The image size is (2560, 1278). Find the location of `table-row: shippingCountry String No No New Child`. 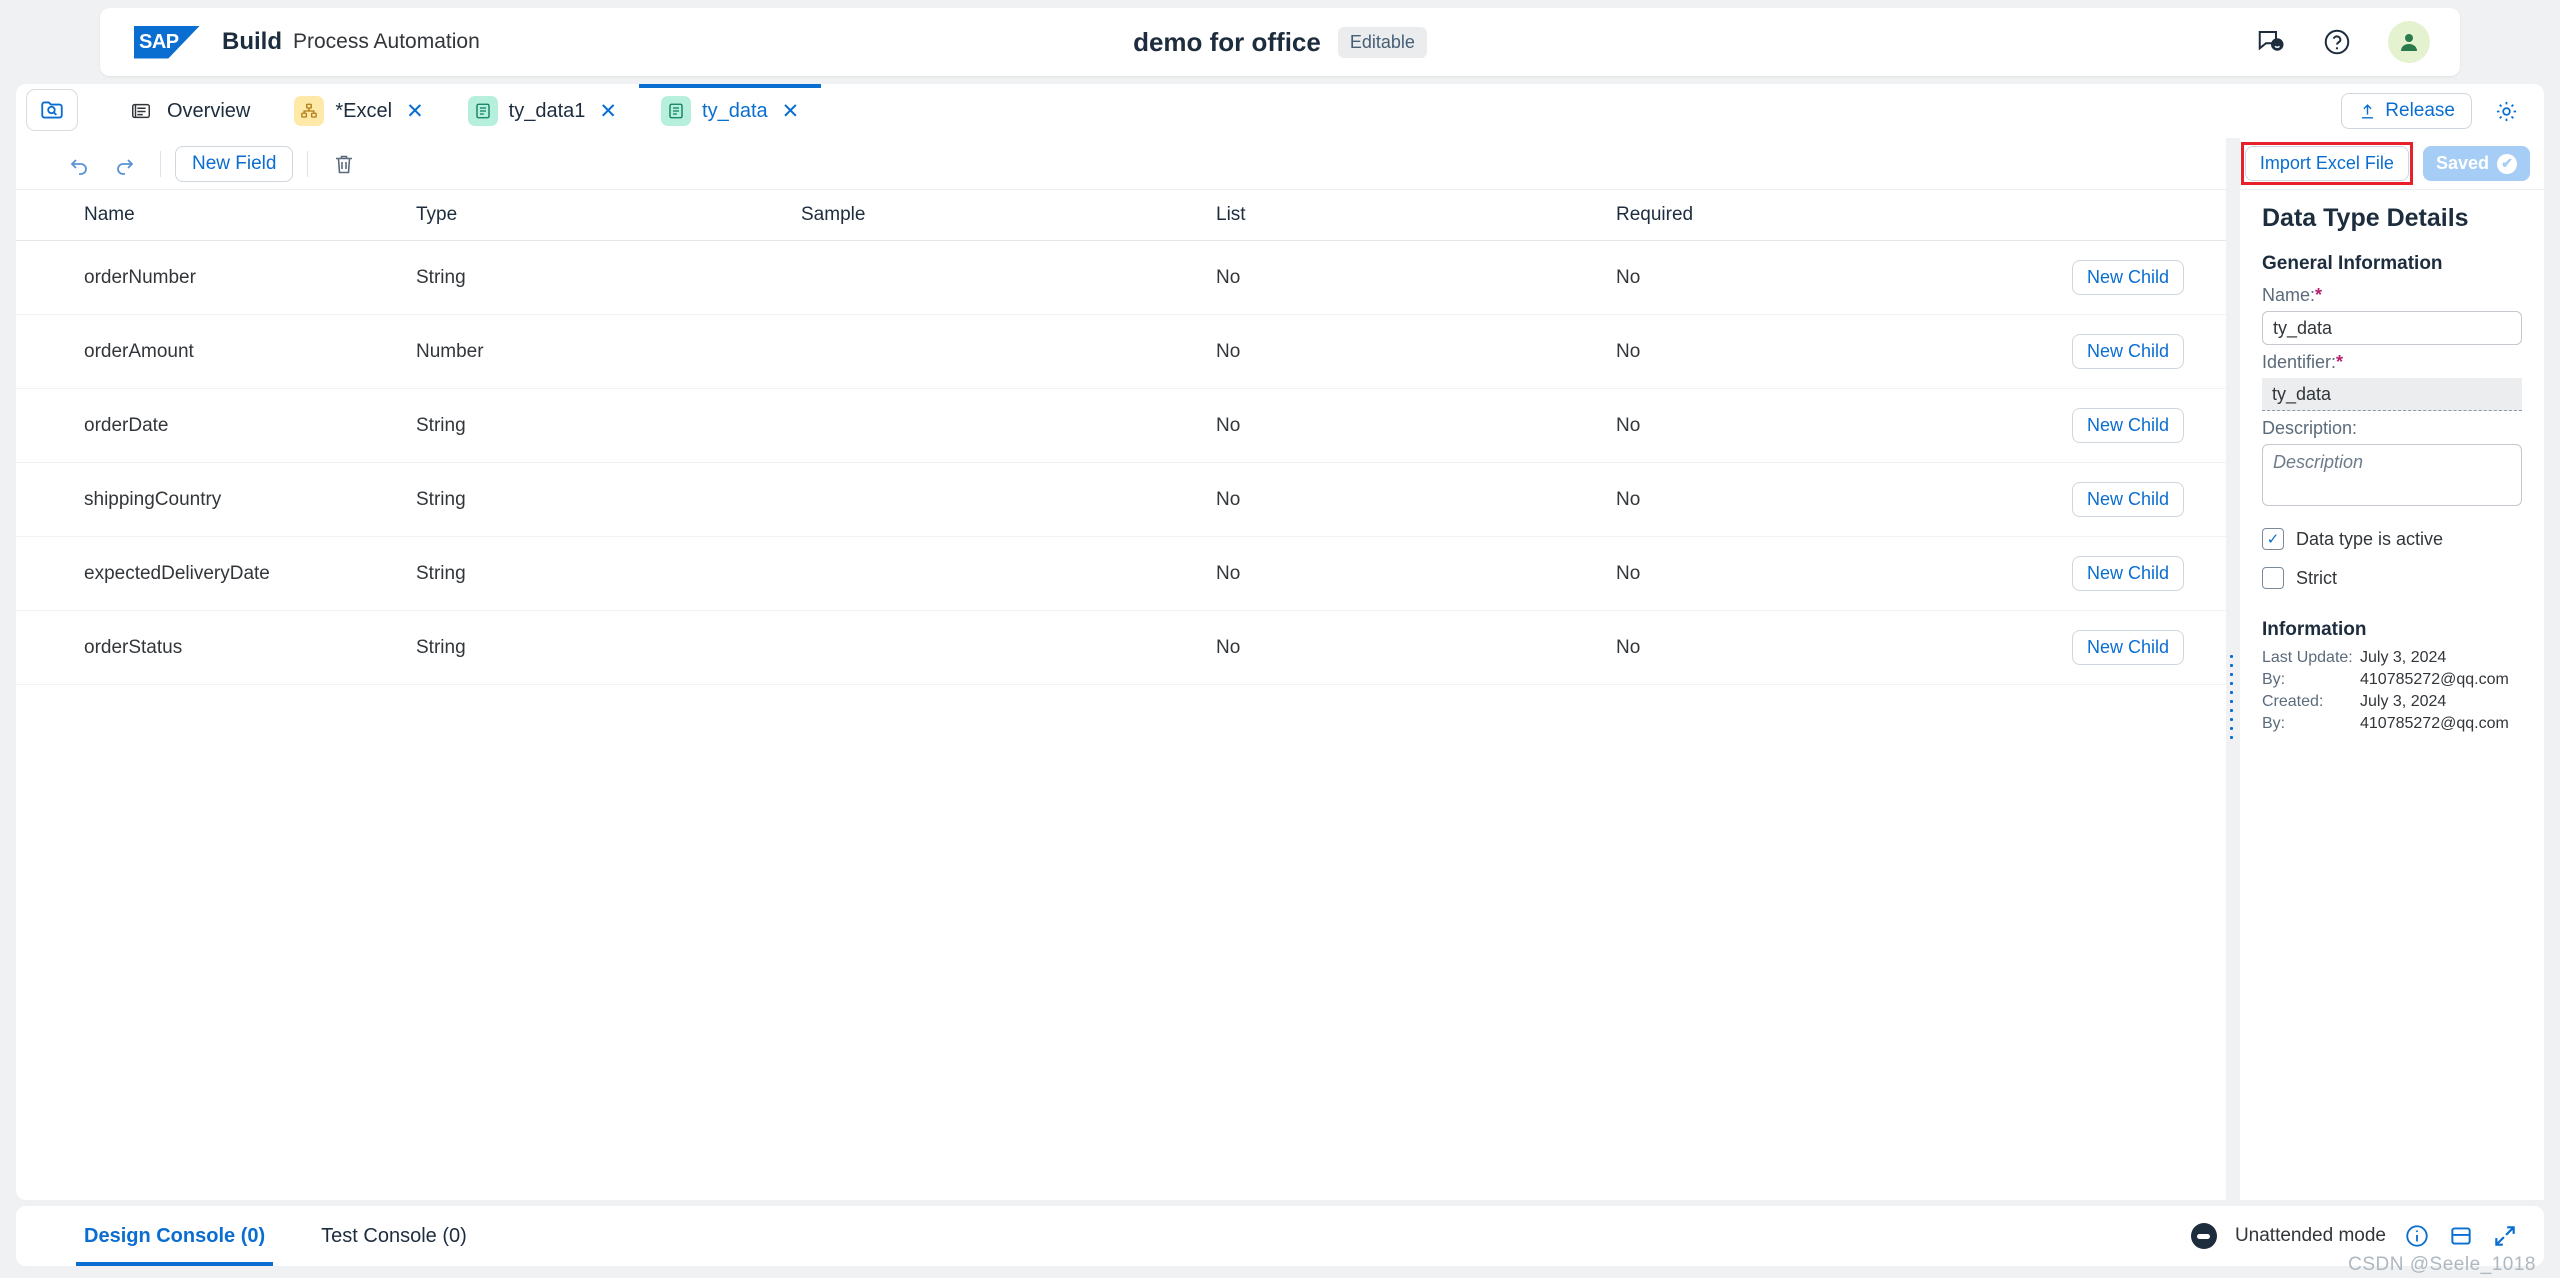

table-row: shippingCountry String No No New Child is located at coordinates (1121, 499).